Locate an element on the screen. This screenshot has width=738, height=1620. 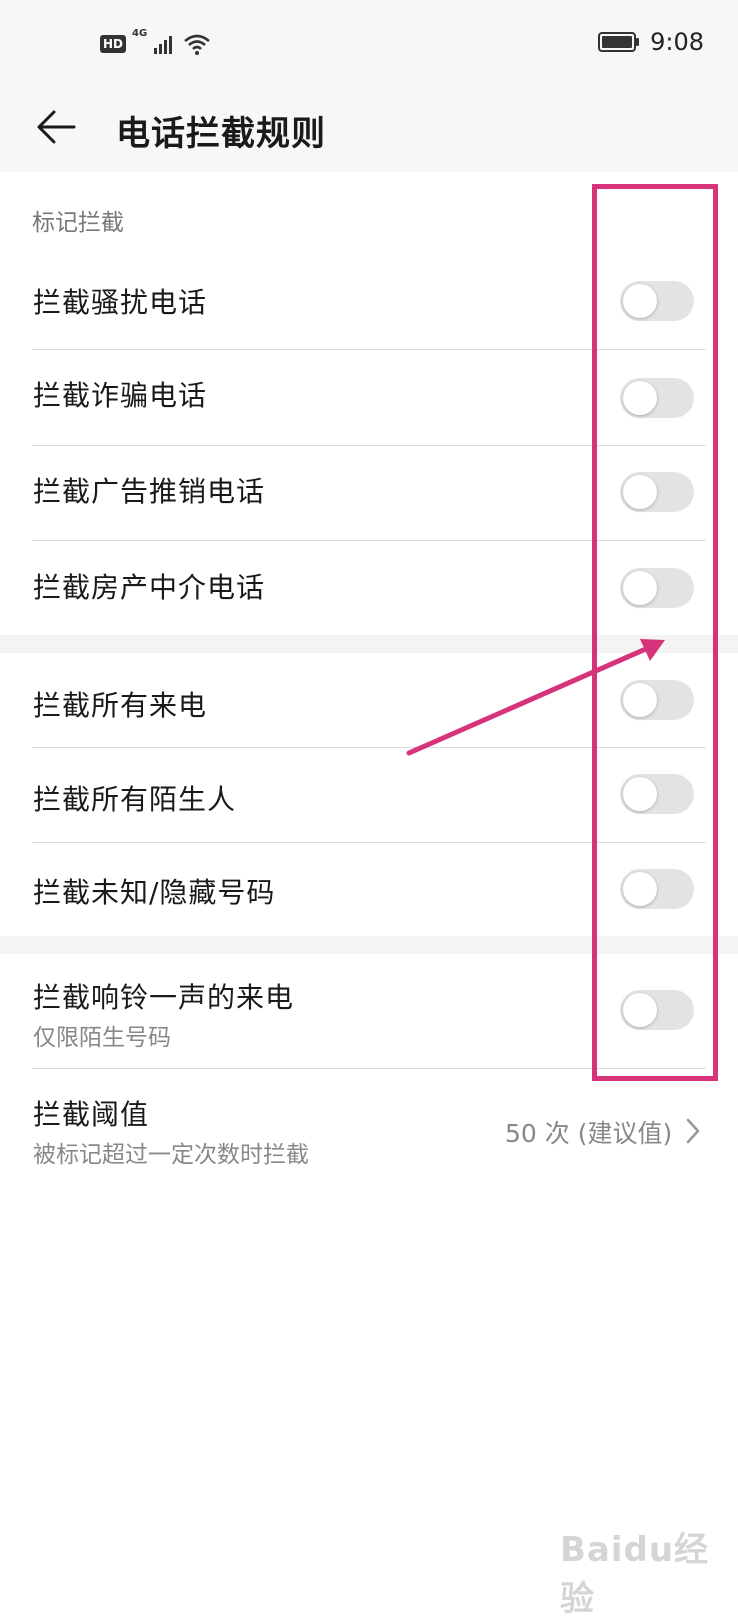
setting-label: 拦截房产中介电话 is located at coordinates (149, 587).